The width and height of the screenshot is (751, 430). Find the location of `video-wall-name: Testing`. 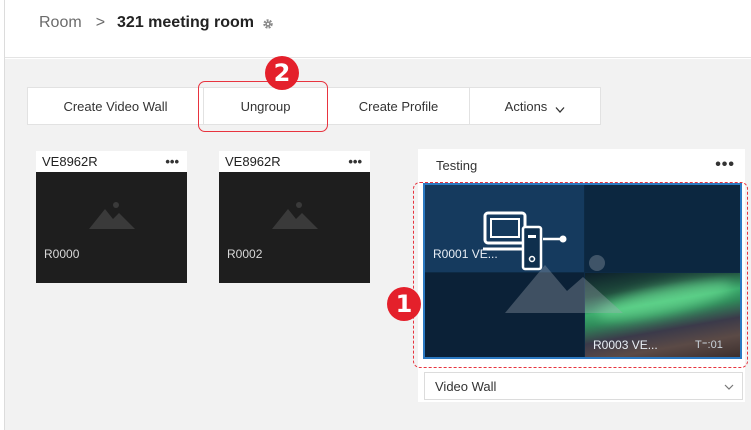

video-wall-name: Testing is located at coordinates (457, 165).